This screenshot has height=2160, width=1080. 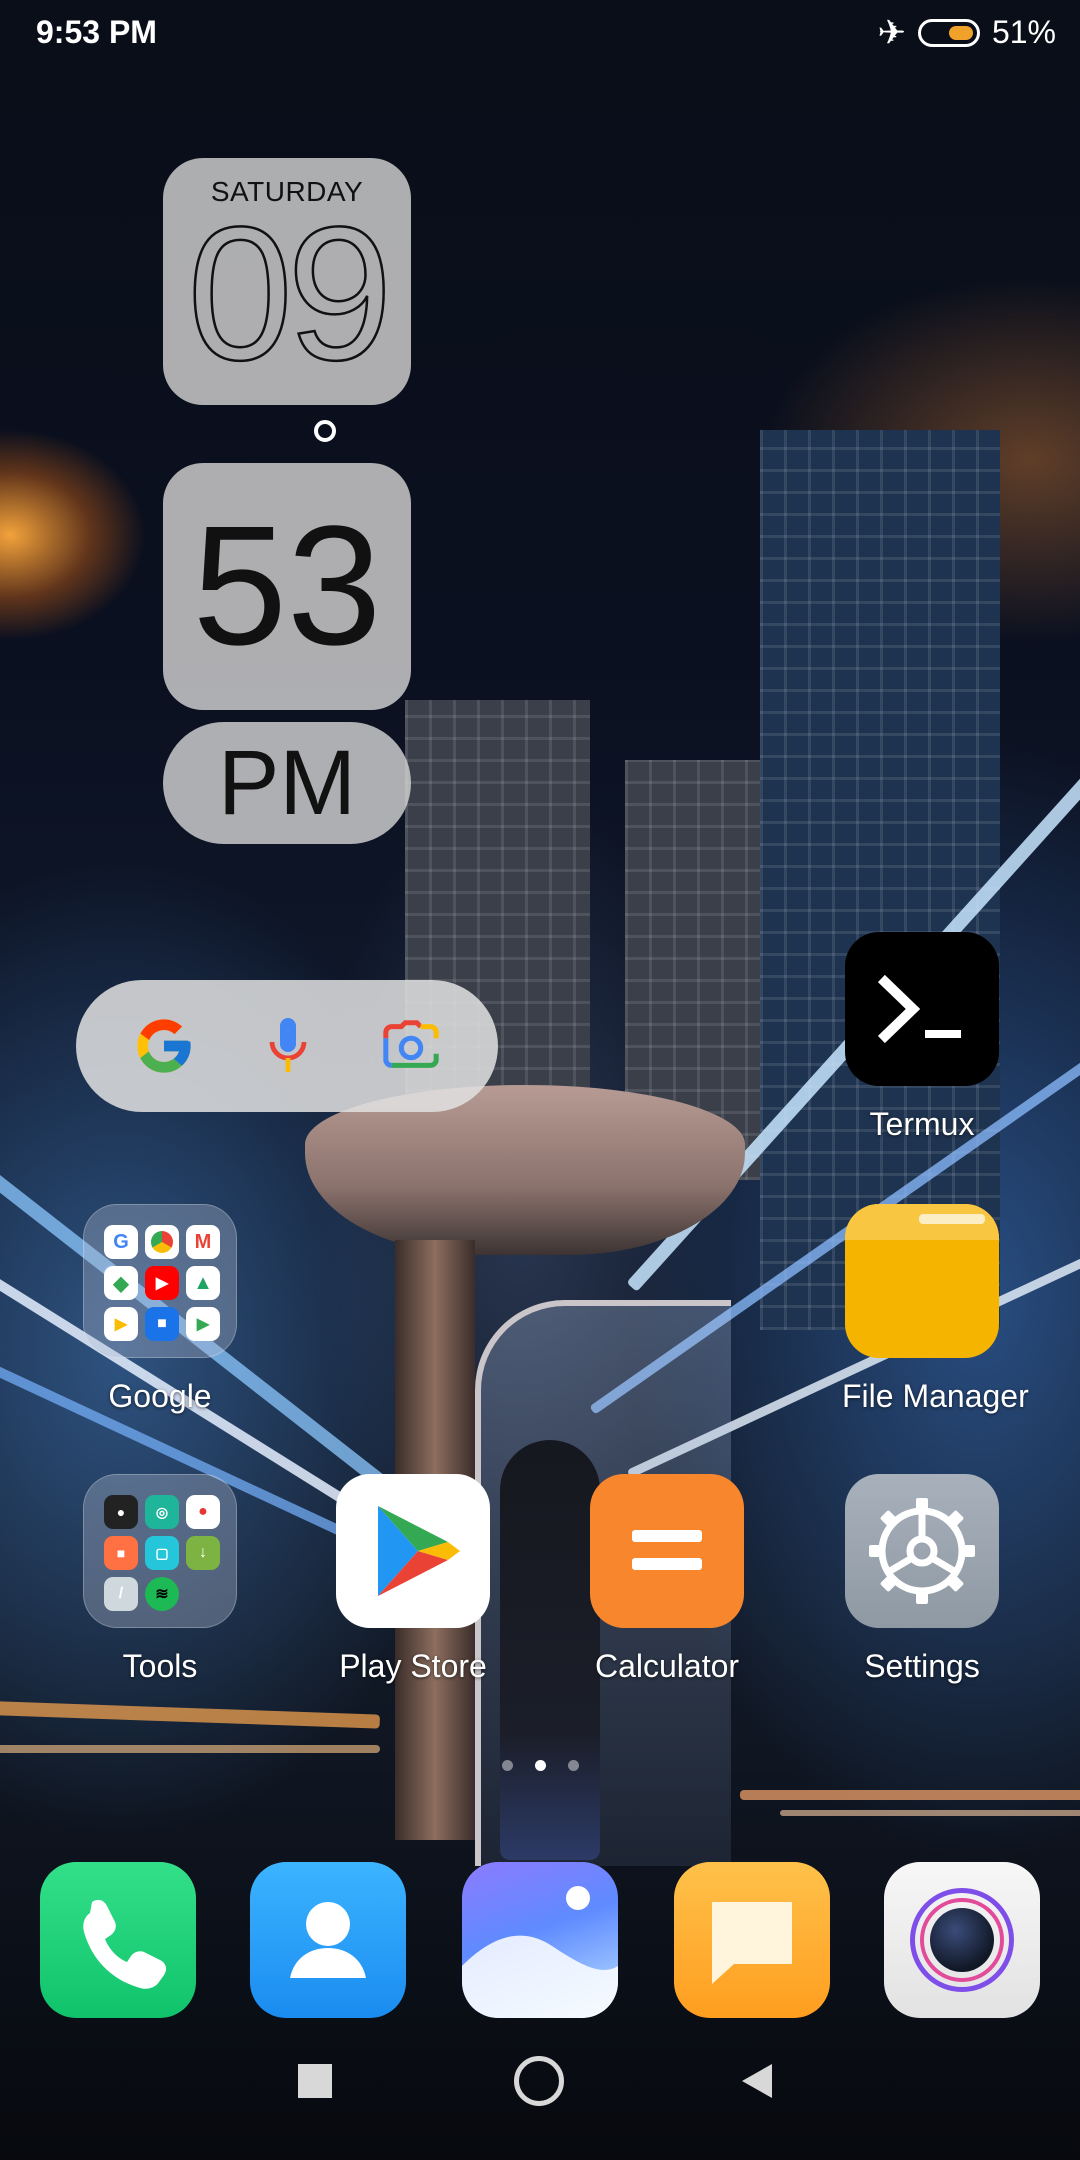 I want to click on compass-icon: ●, so click(x=121, y=1512).